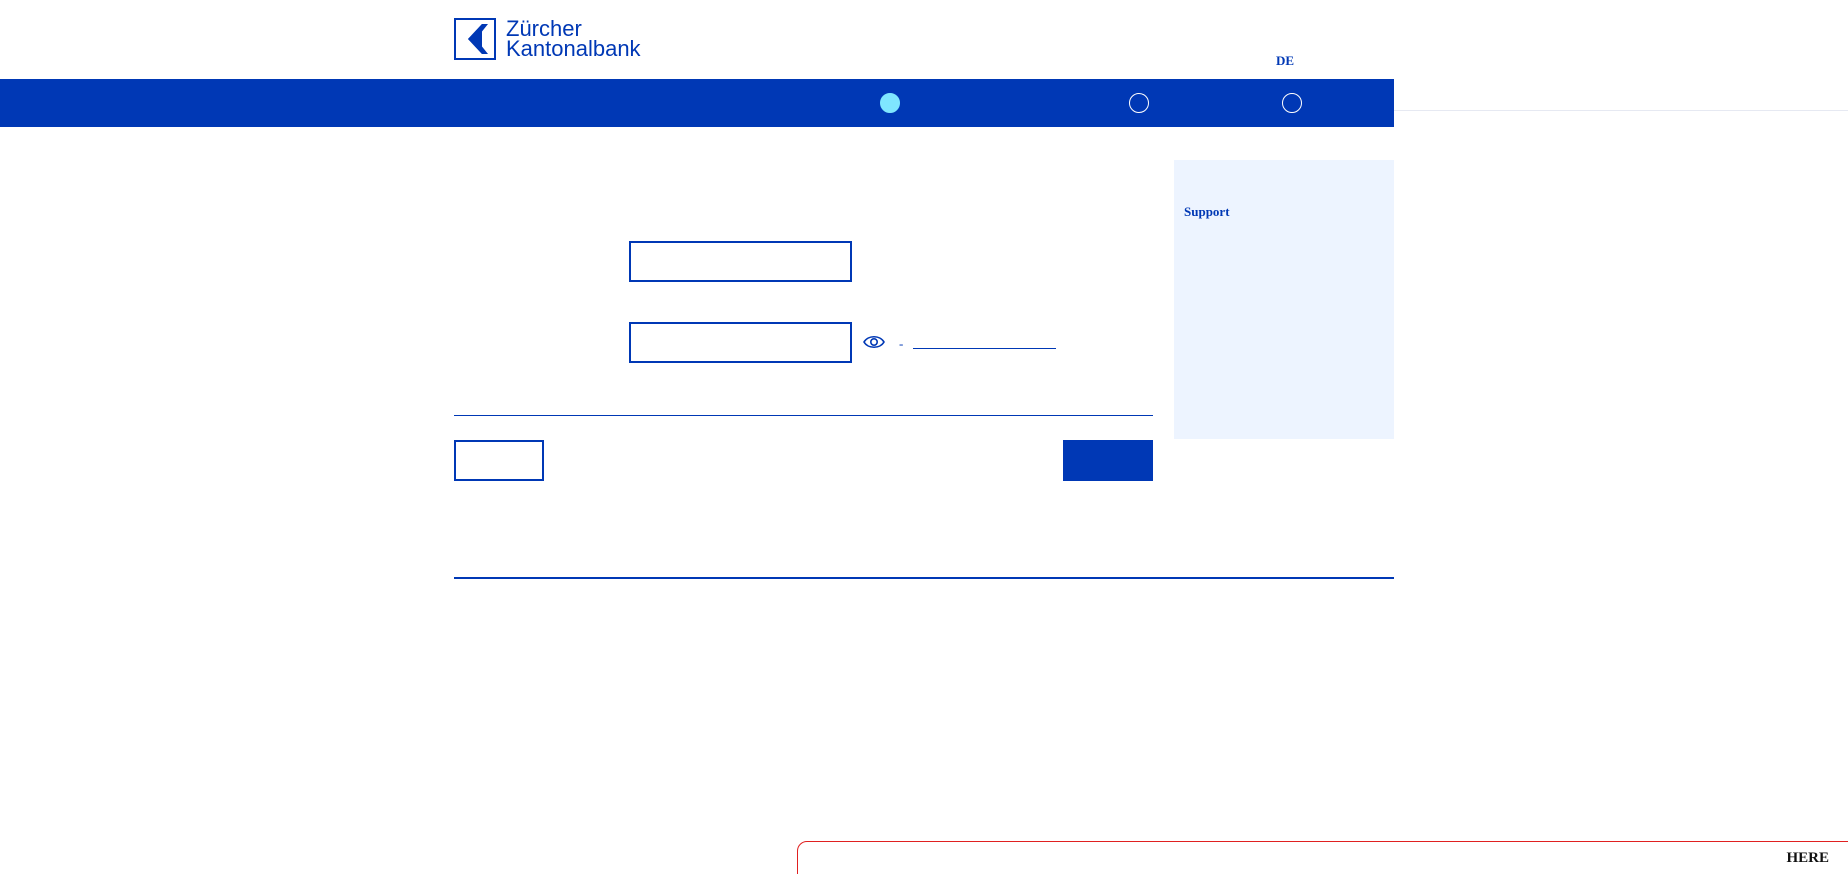  What do you see at coordinates (697, 103) in the screenshot?
I see `progress-bar` at bounding box center [697, 103].